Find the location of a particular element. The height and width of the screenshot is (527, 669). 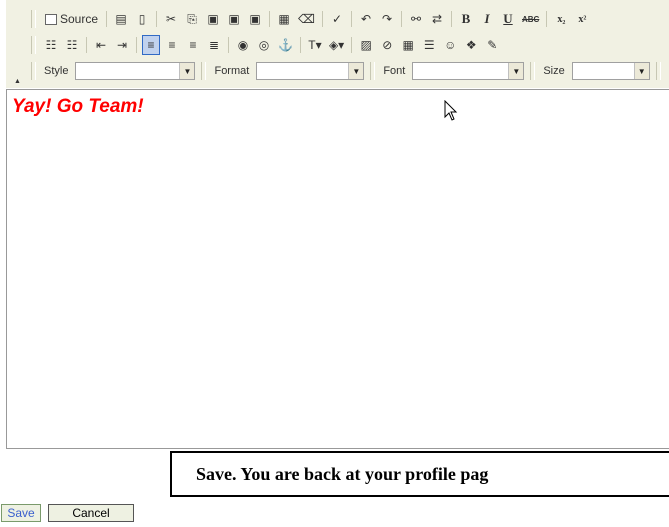

paste-text-icon: ▣ is located at coordinates (234, 19).